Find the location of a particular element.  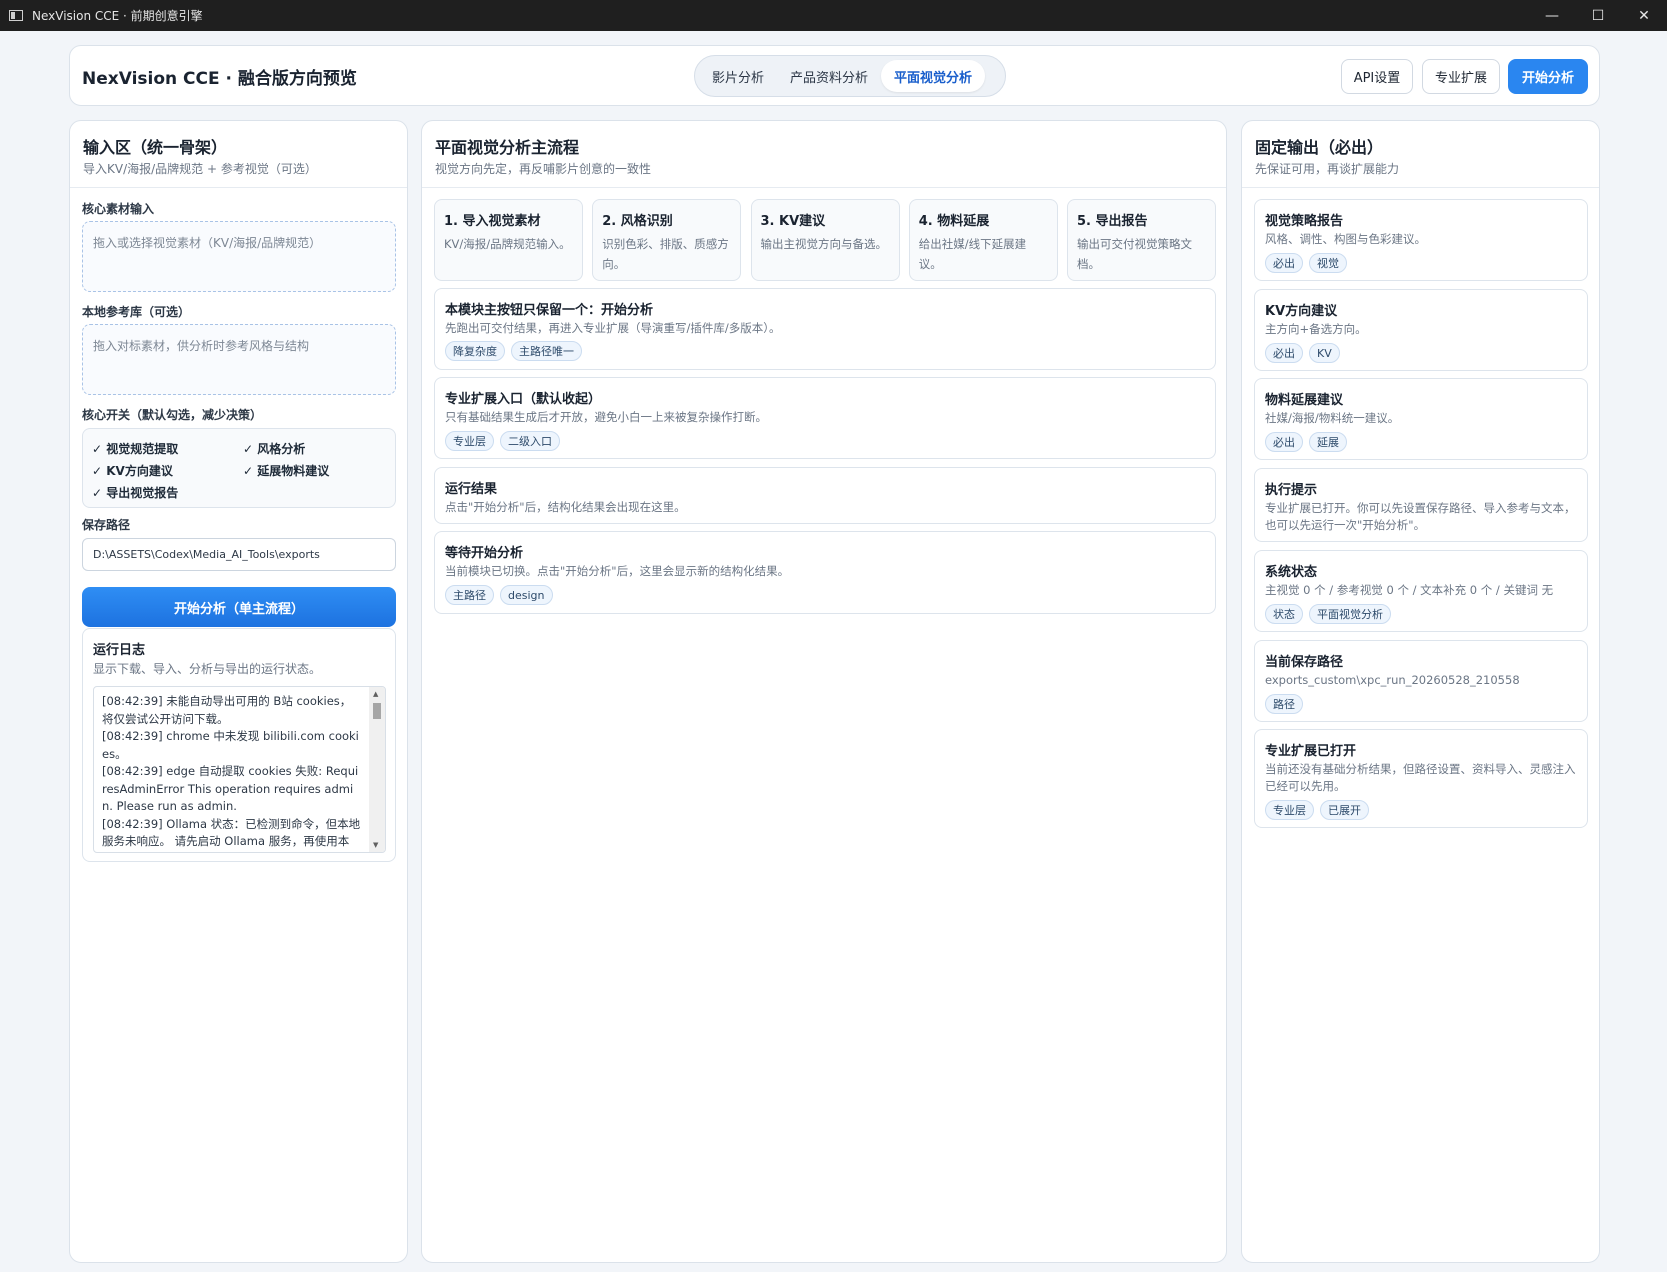

close-button: ✕ is located at coordinates (1644, 15).